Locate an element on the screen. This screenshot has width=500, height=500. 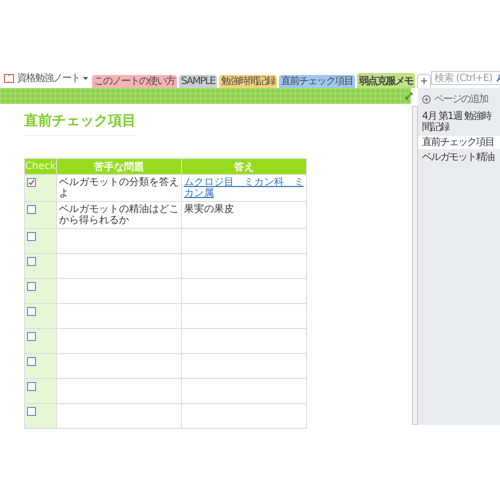
page-title: 直前チェック項目 is located at coordinates (80, 124).